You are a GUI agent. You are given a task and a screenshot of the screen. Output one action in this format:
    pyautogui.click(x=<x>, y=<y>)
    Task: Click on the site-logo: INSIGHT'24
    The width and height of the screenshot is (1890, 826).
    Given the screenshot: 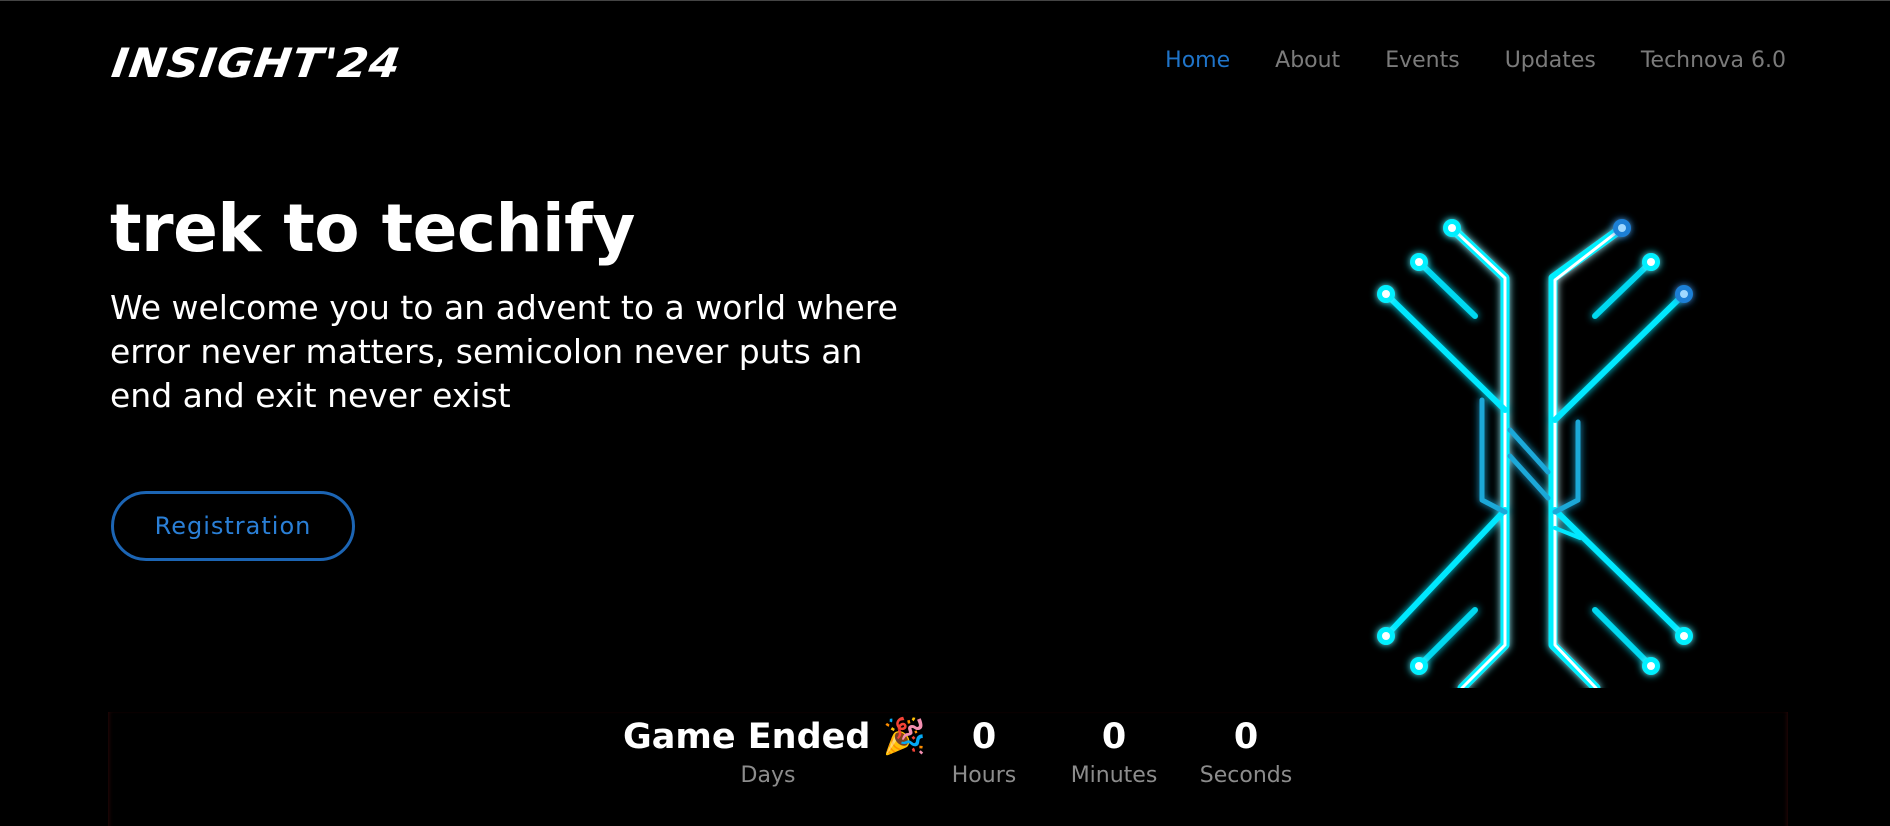 What is the action you would take?
    pyautogui.click(x=257, y=63)
    